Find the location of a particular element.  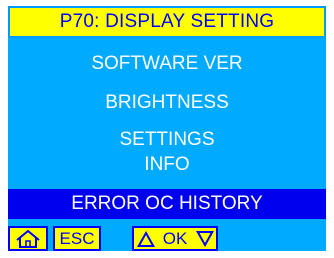

home-button is located at coordinates (28, 238).